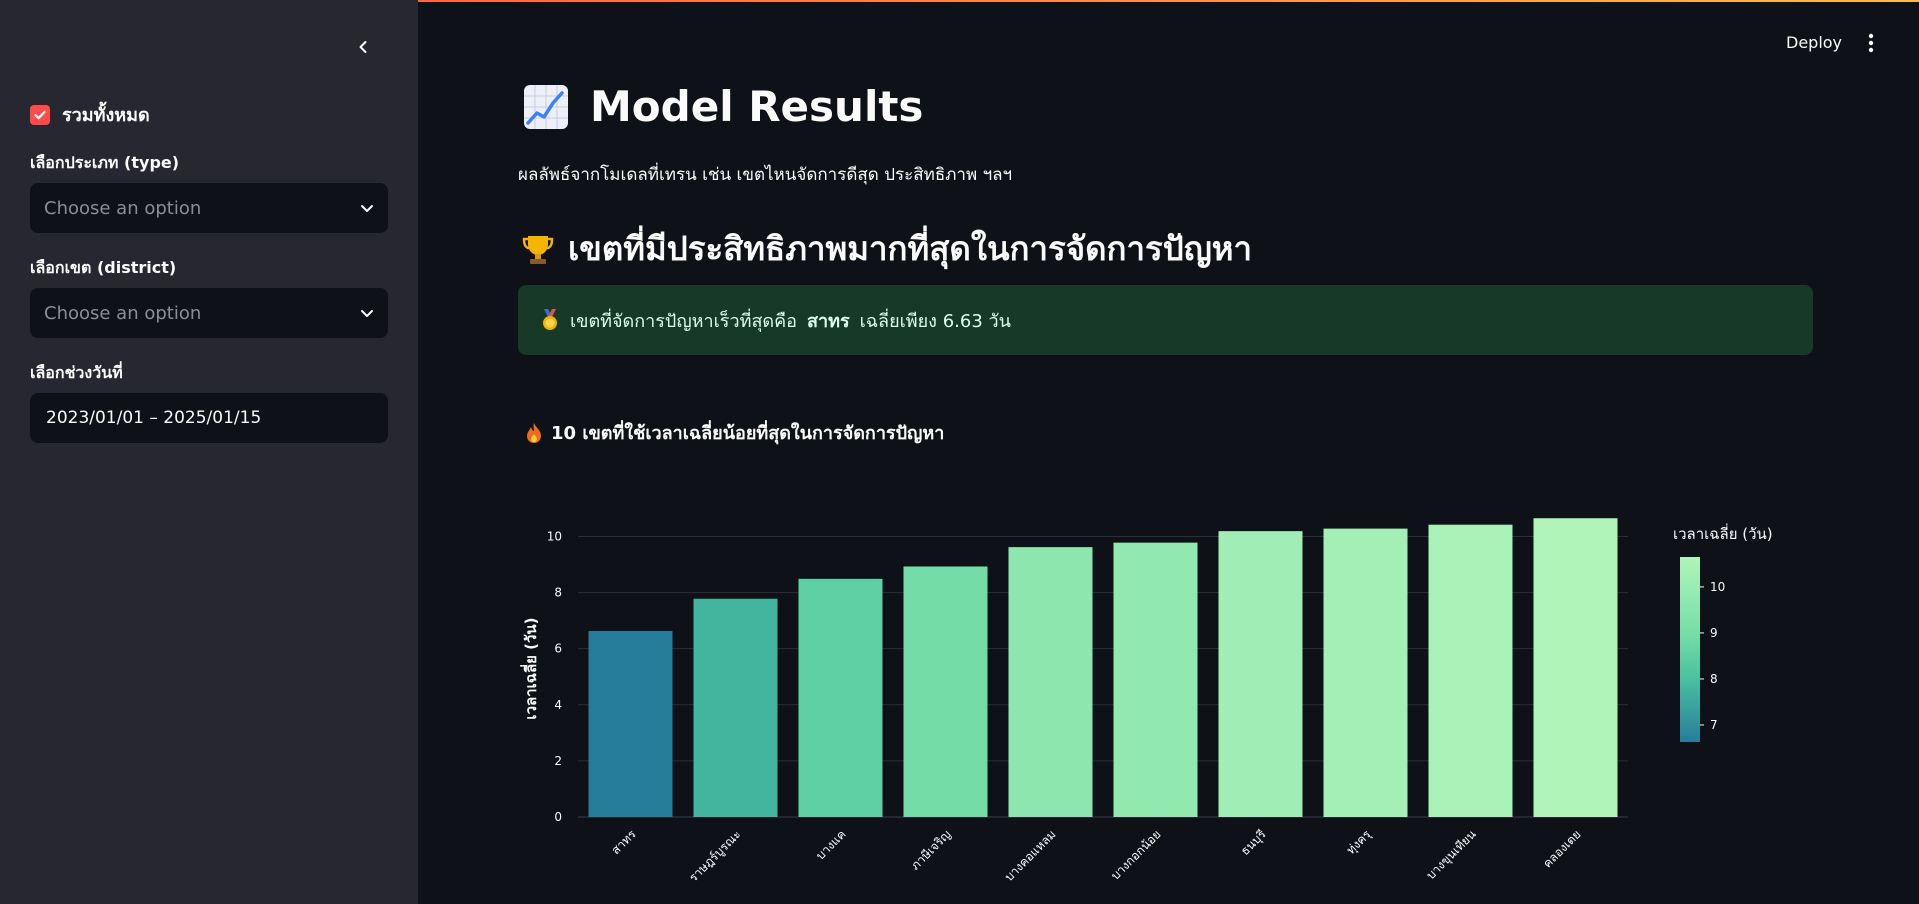 The height and width of the screenshot is (904, 1919). What do you see at coordinates (546, 106) in the screenshot?
I see `chart-increasing-icon` at bounding box center [546, 106].